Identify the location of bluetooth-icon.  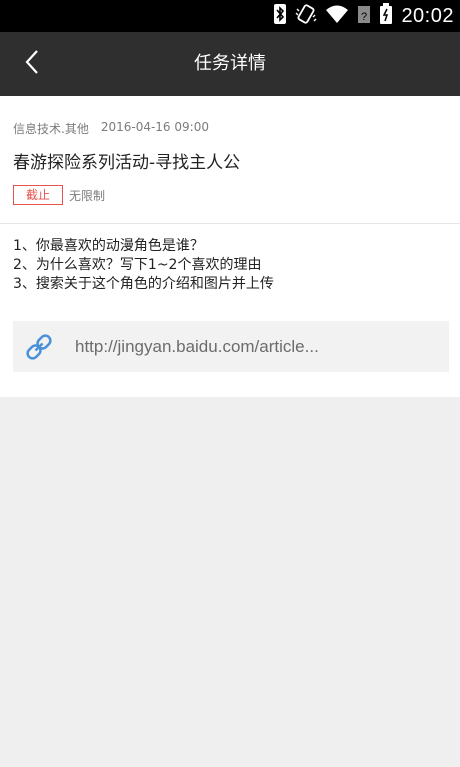
(280, 16).